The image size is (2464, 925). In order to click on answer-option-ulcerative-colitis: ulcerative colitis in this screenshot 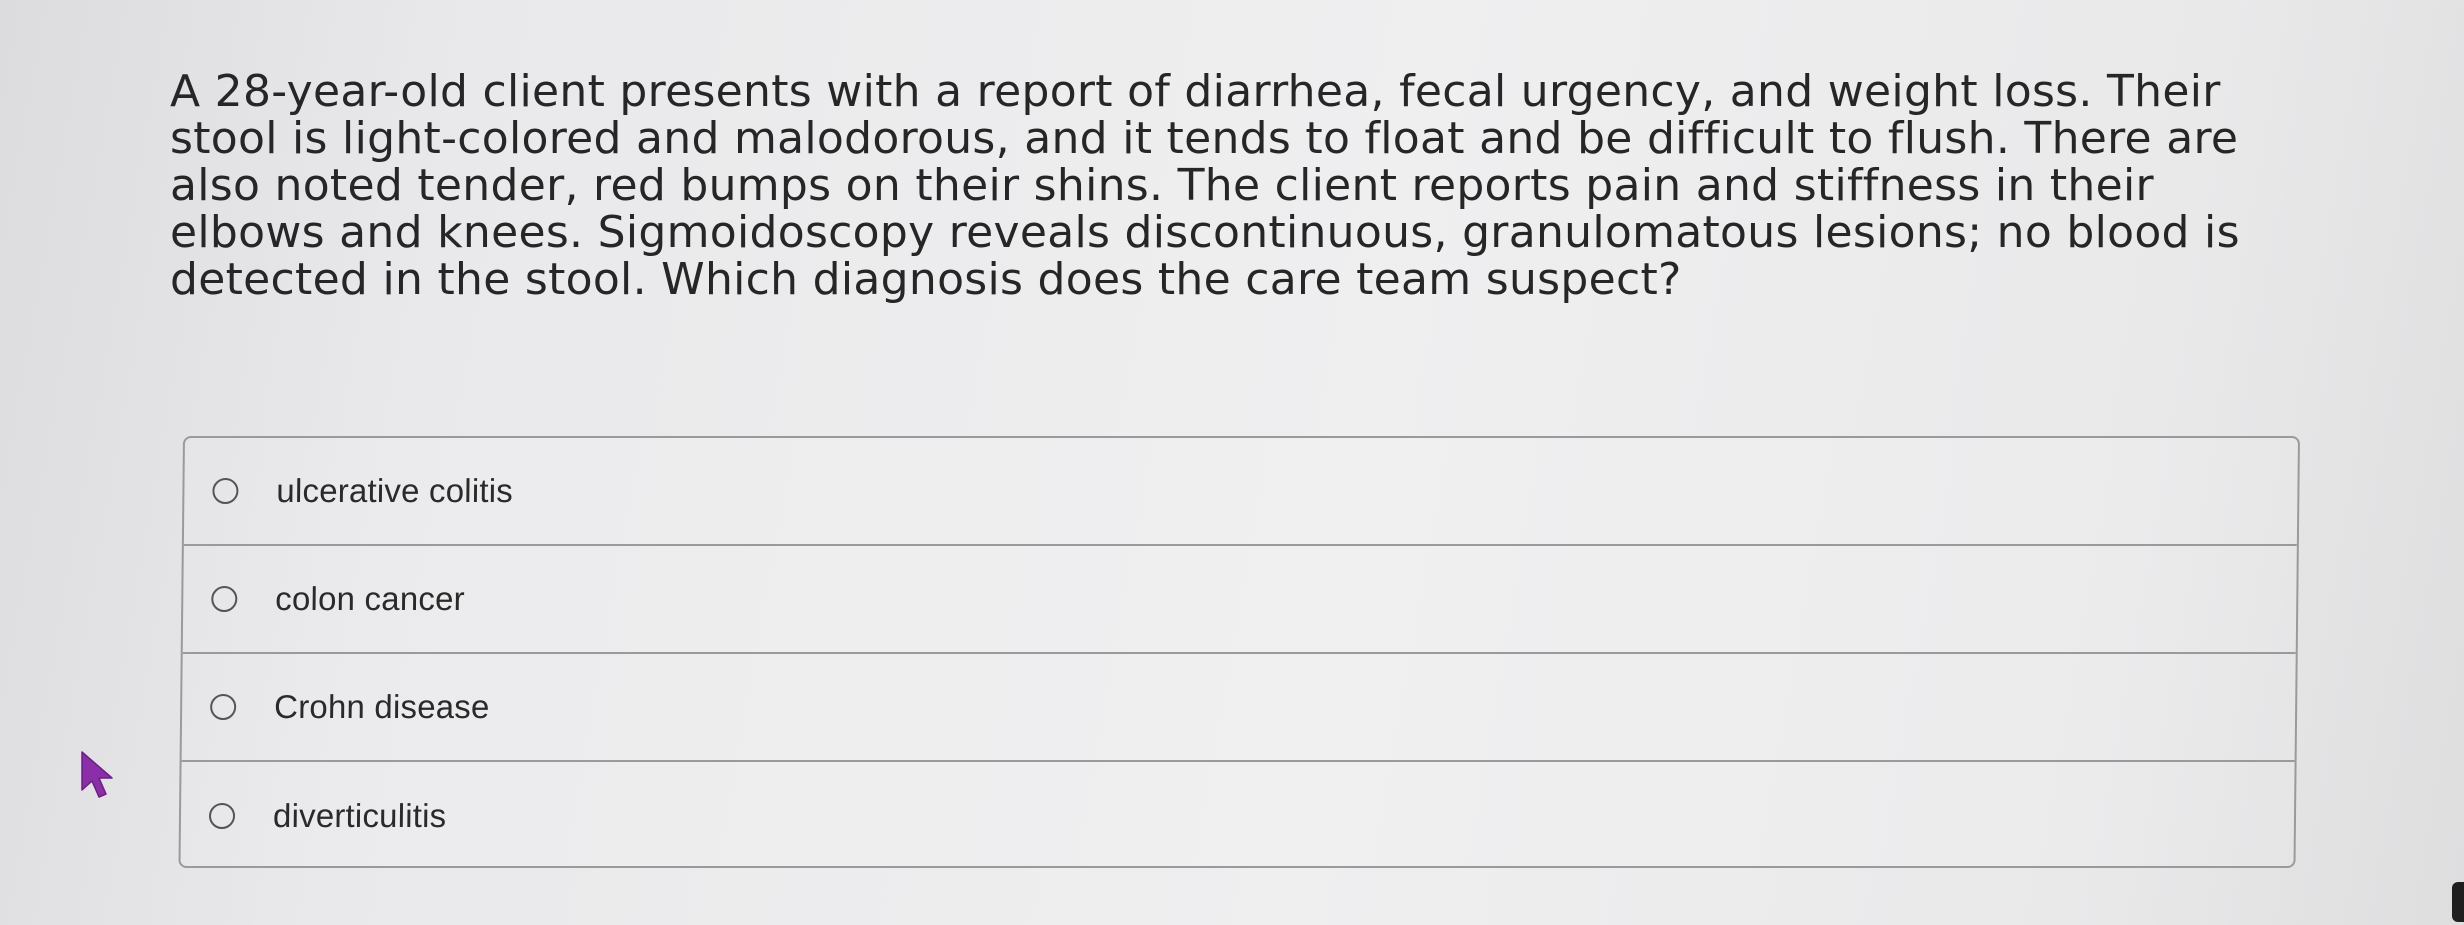, I will do `click(1240, 492)`.